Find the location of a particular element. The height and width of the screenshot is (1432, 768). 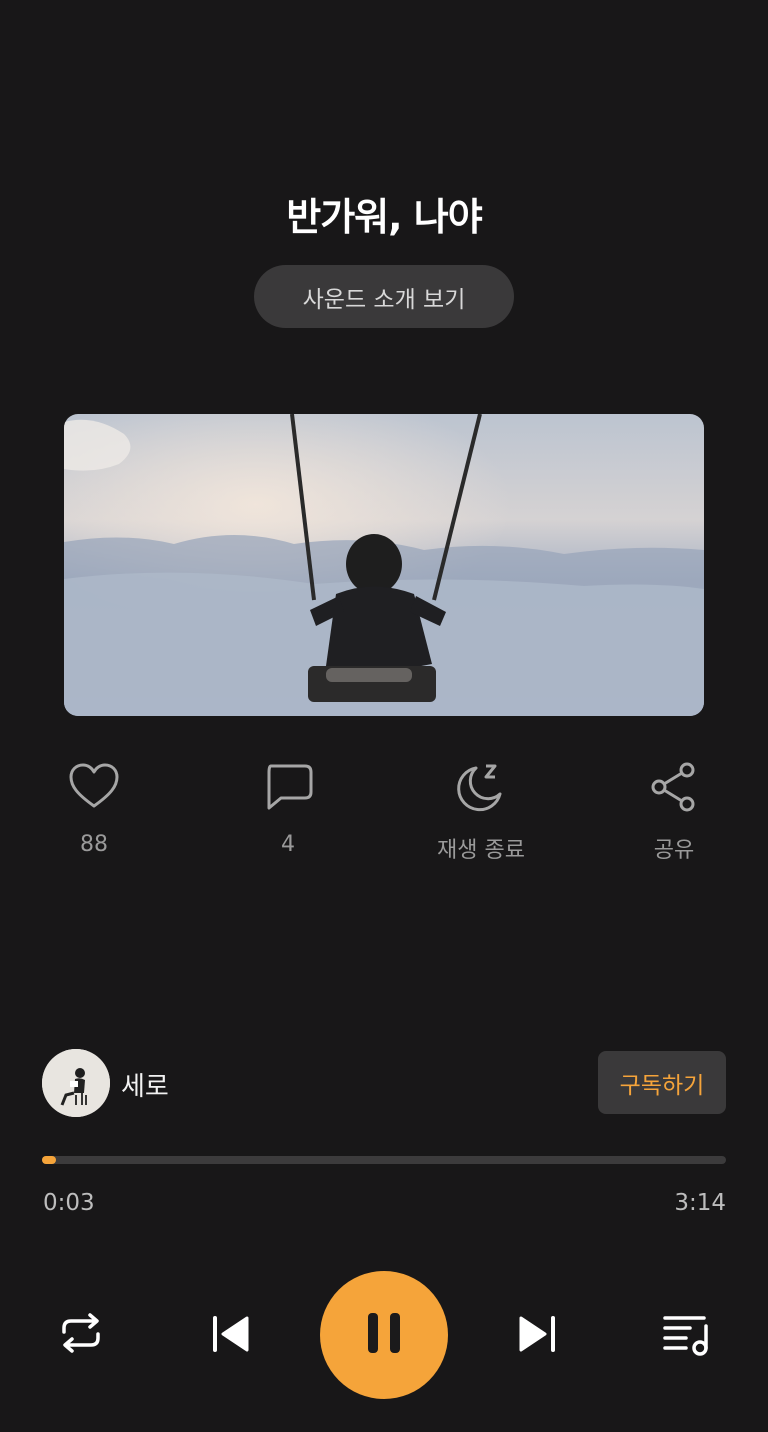

comment-icon is located at coordinates (288, 789).